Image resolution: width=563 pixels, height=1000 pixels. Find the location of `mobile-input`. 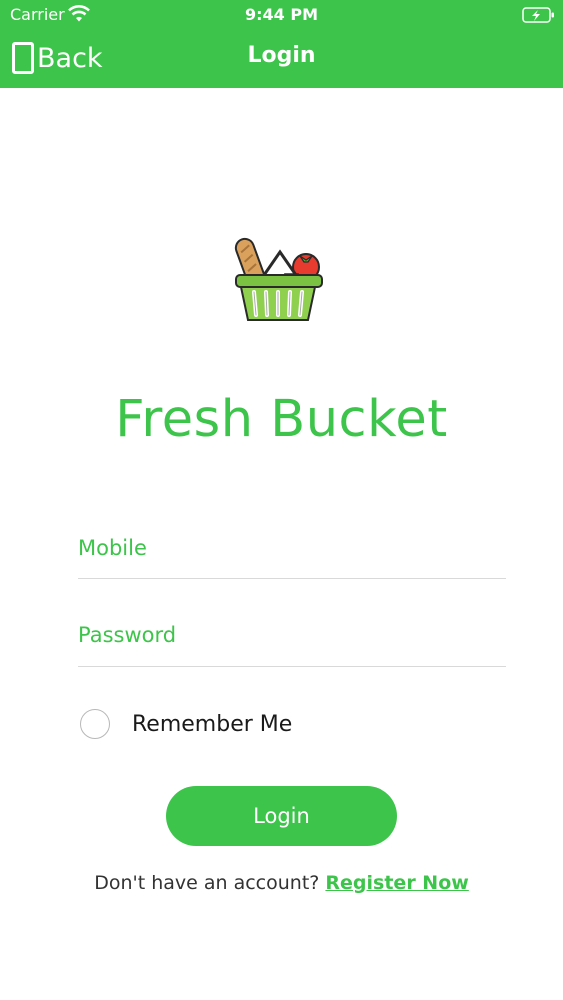

mobile-input is located at coordinates (292, 548).